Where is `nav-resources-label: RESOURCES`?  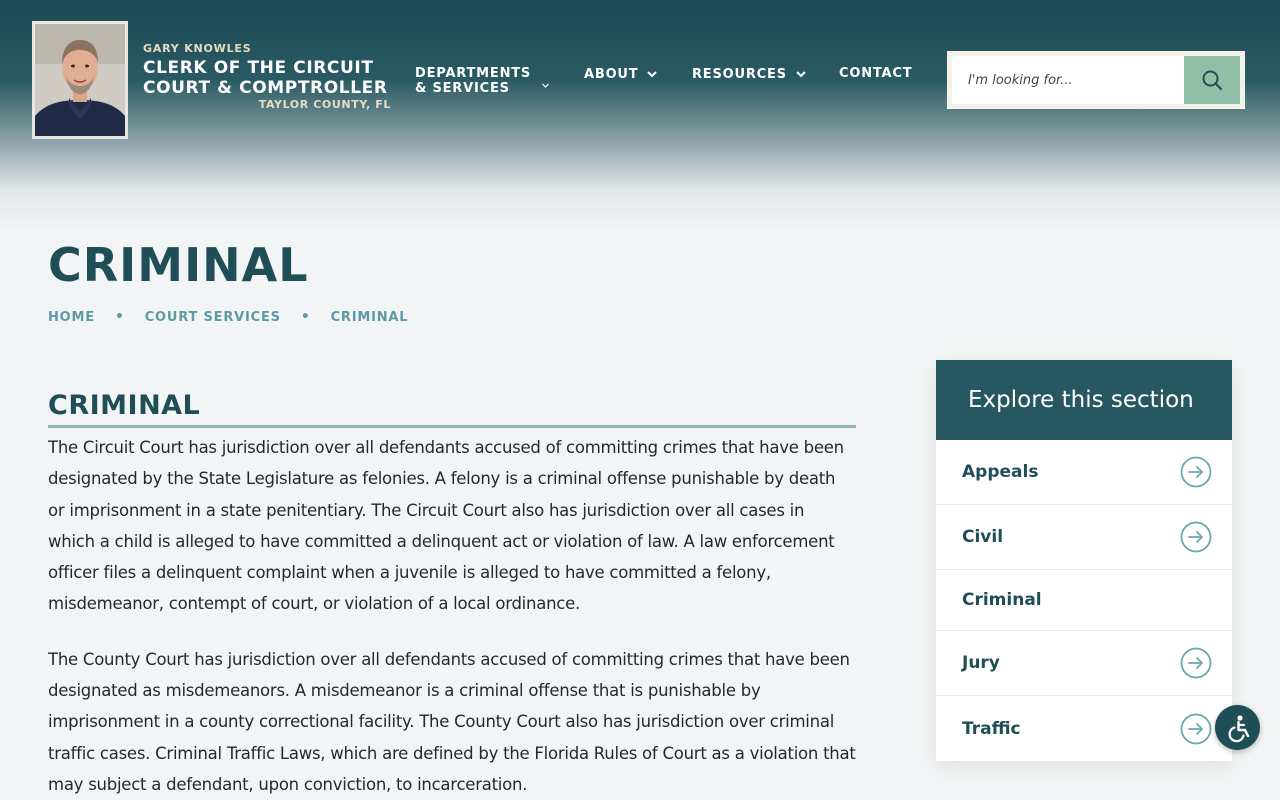
nav-resources-label: RESOURCES is located at coordinates (739, 74).